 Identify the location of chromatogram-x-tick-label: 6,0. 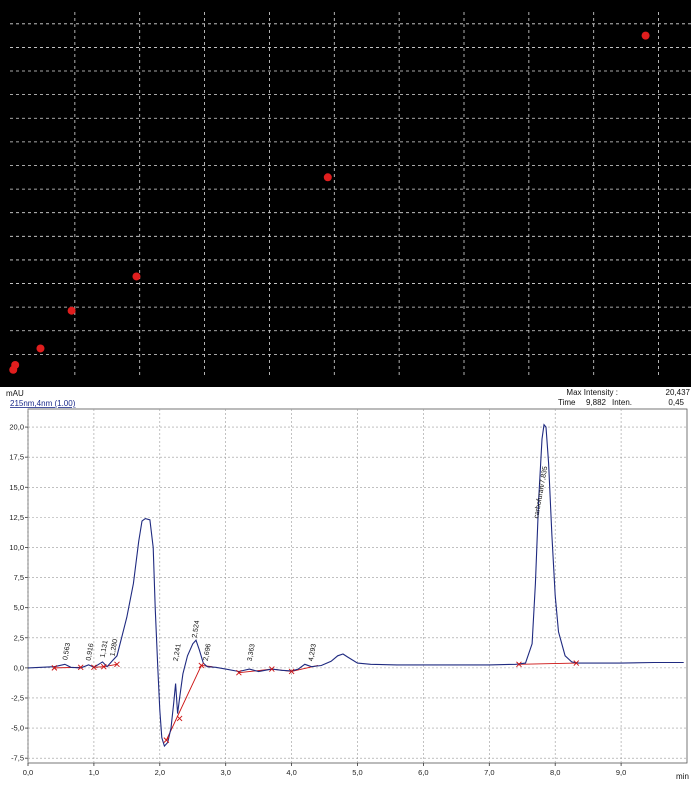
(423, 772).